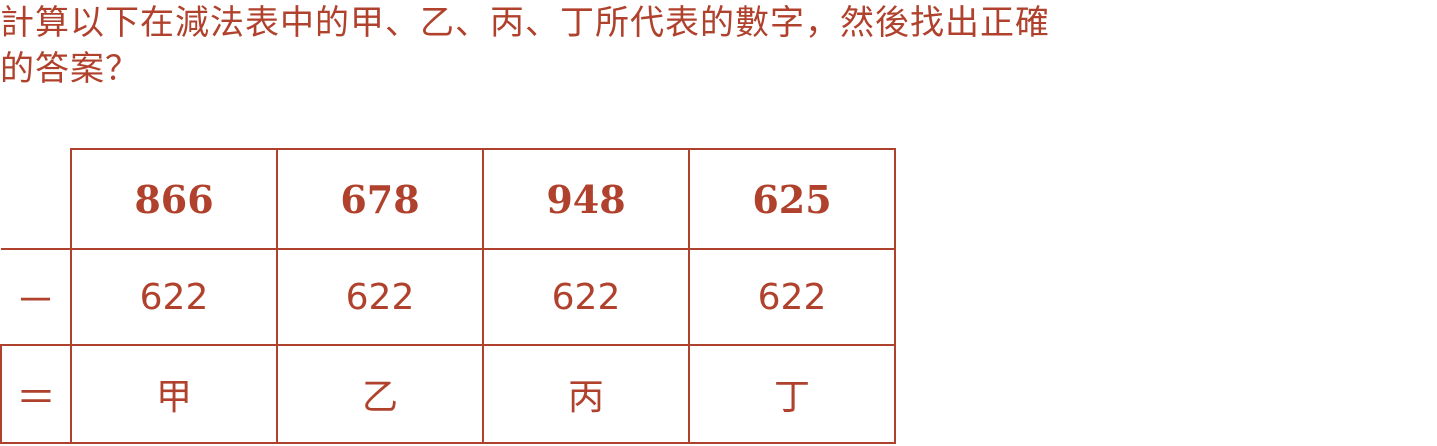 The height and width of the screenshot is (446, 1437). What do you see at coordinates (380, 297) in the screenshot?
I see `subtrahend-cell-2: 622` at bounding box center [380, 297].